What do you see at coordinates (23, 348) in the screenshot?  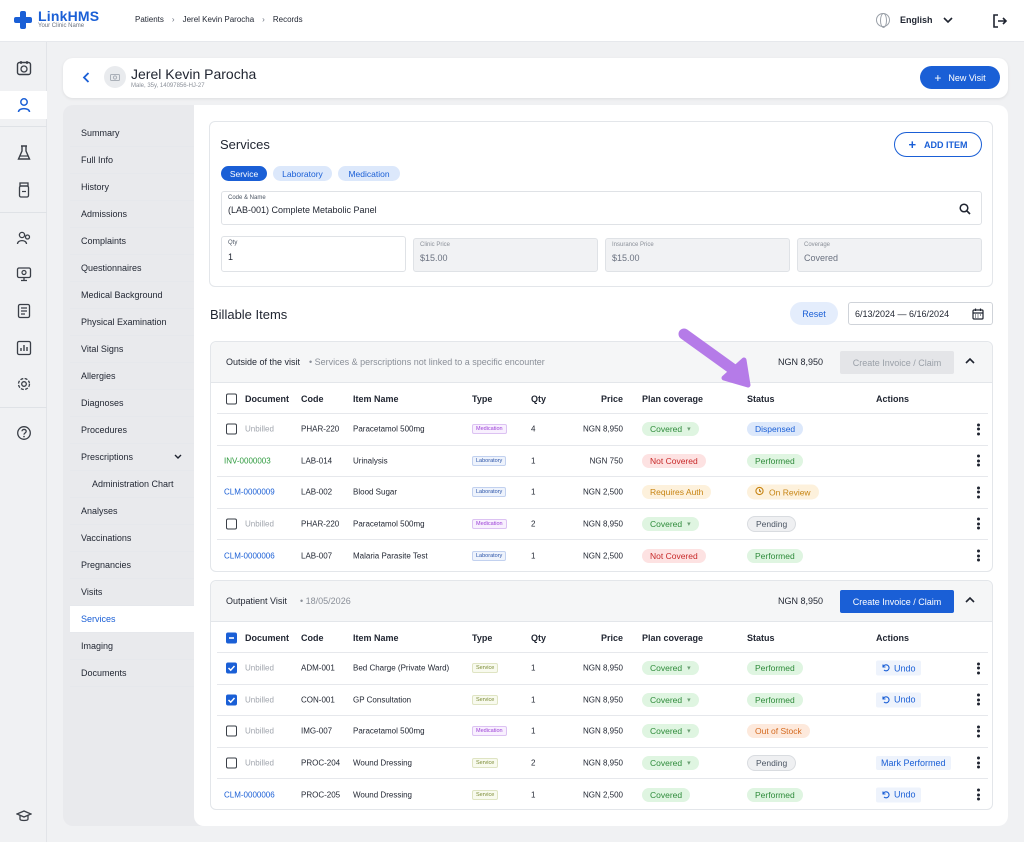 I see `analytics-icon` at bounding box center [23, 348].